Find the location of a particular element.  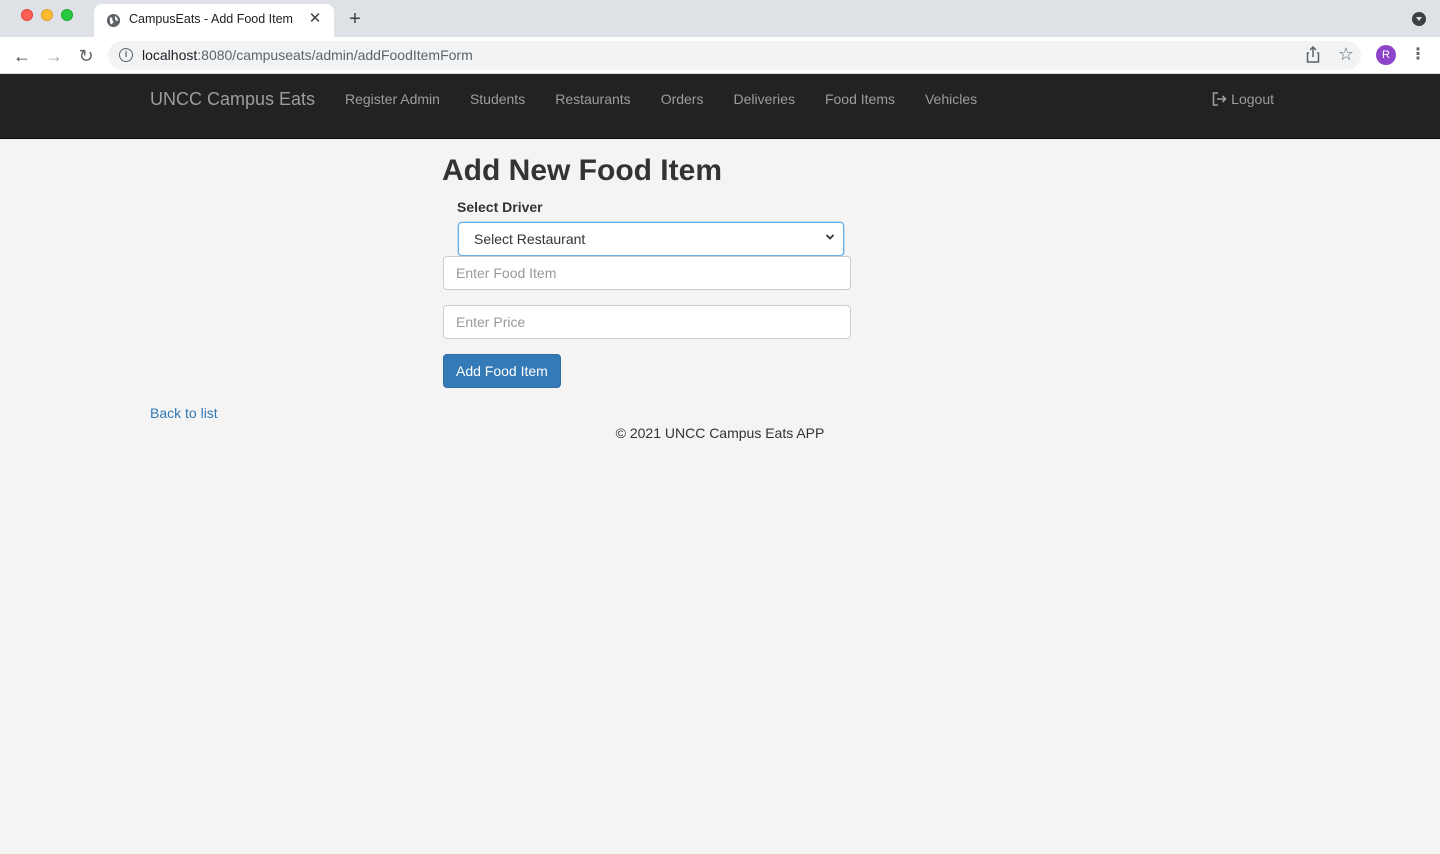

tab-search-icon is located at coordinates (1419, 19).